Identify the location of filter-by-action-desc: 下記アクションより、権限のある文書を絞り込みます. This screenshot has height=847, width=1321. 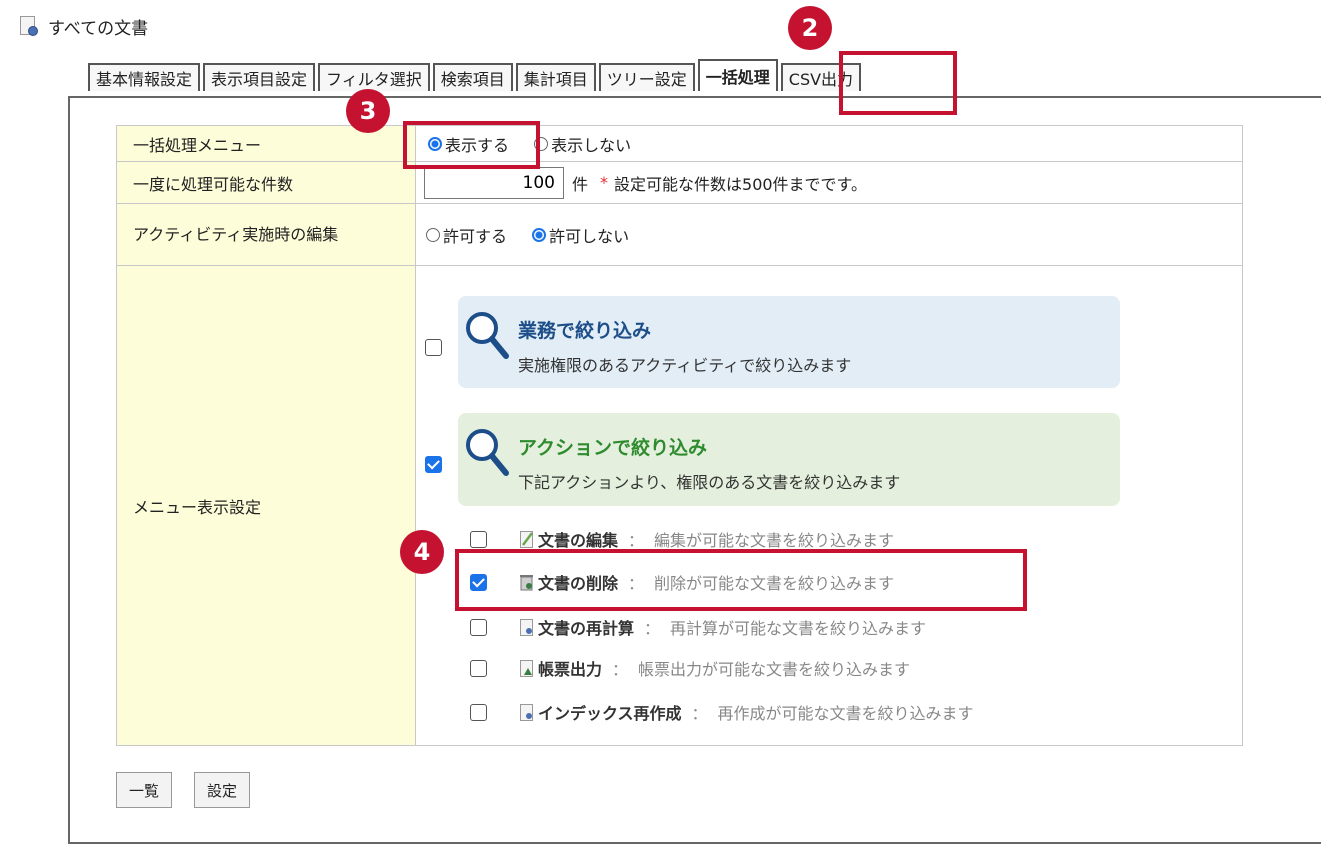
(709, 482).